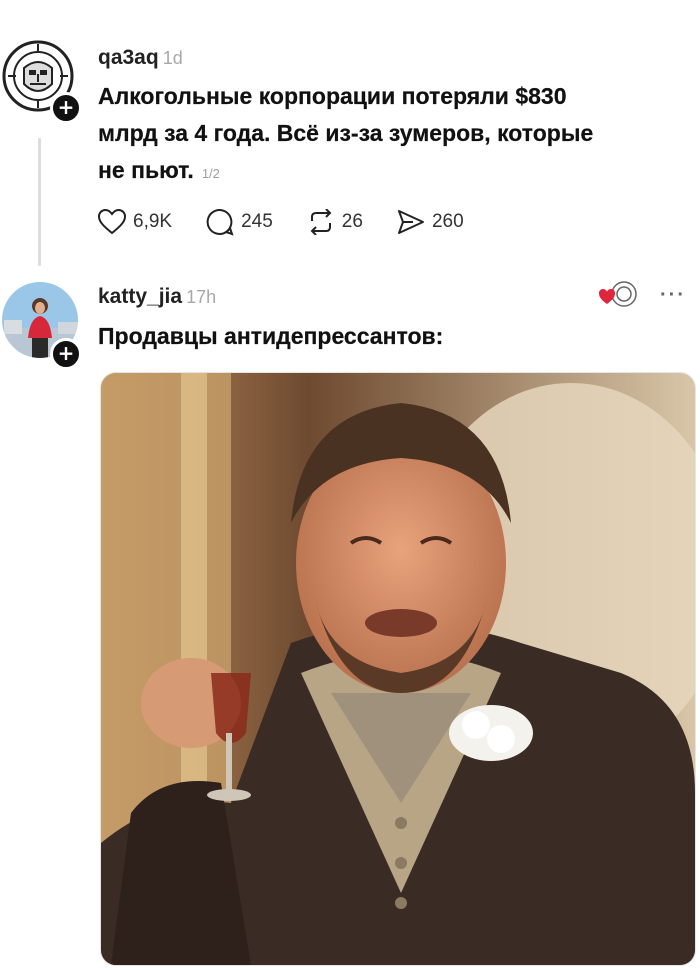 Image resolution: width=700 pixels, height=970 pixels. Describe the element at coordinates (210, 173) in the screenshot. I see `page-indicator: 1/2` at that location.